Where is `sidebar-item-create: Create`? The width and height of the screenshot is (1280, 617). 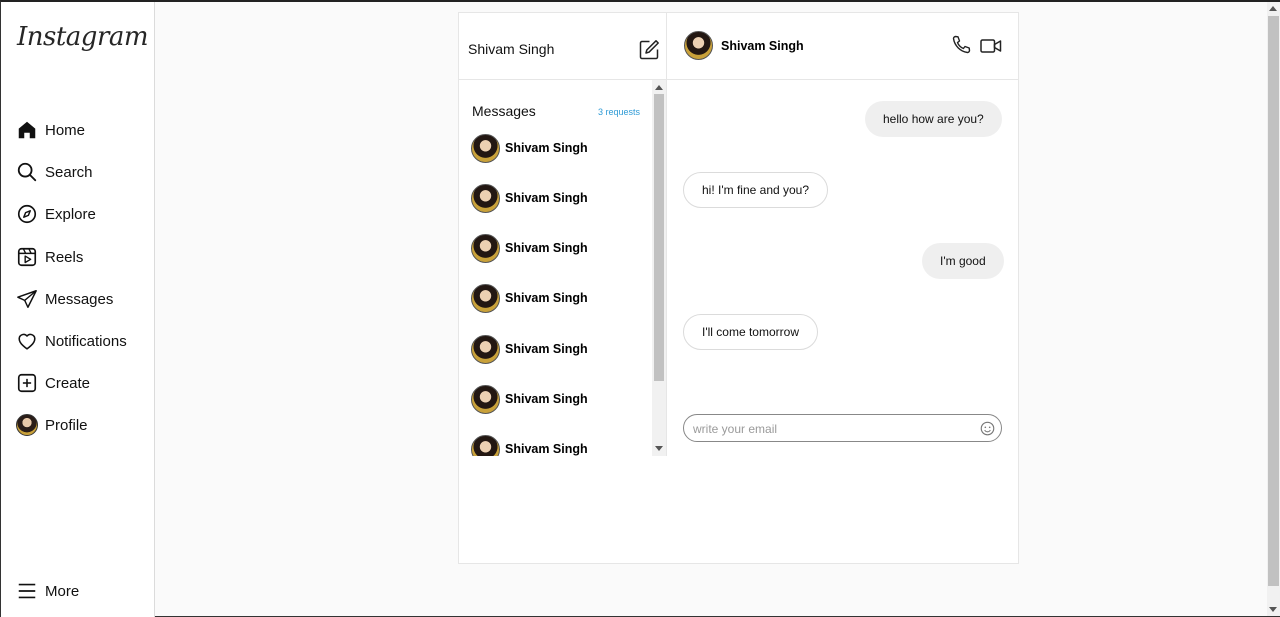
sidebar-item-create: Create is located at coordinates (52, 383).